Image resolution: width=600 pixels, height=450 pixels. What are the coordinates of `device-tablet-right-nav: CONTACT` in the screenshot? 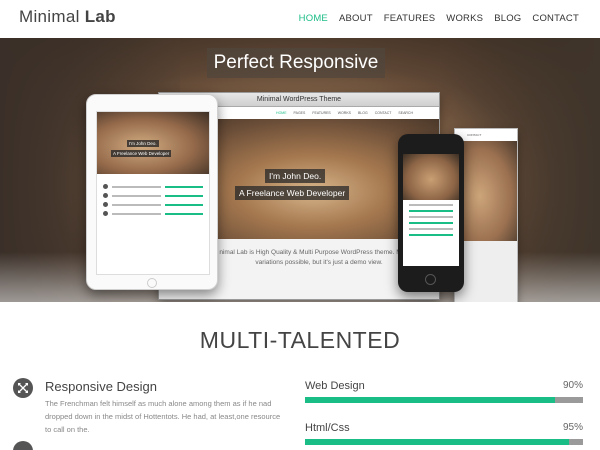 It's located at (486, 135).